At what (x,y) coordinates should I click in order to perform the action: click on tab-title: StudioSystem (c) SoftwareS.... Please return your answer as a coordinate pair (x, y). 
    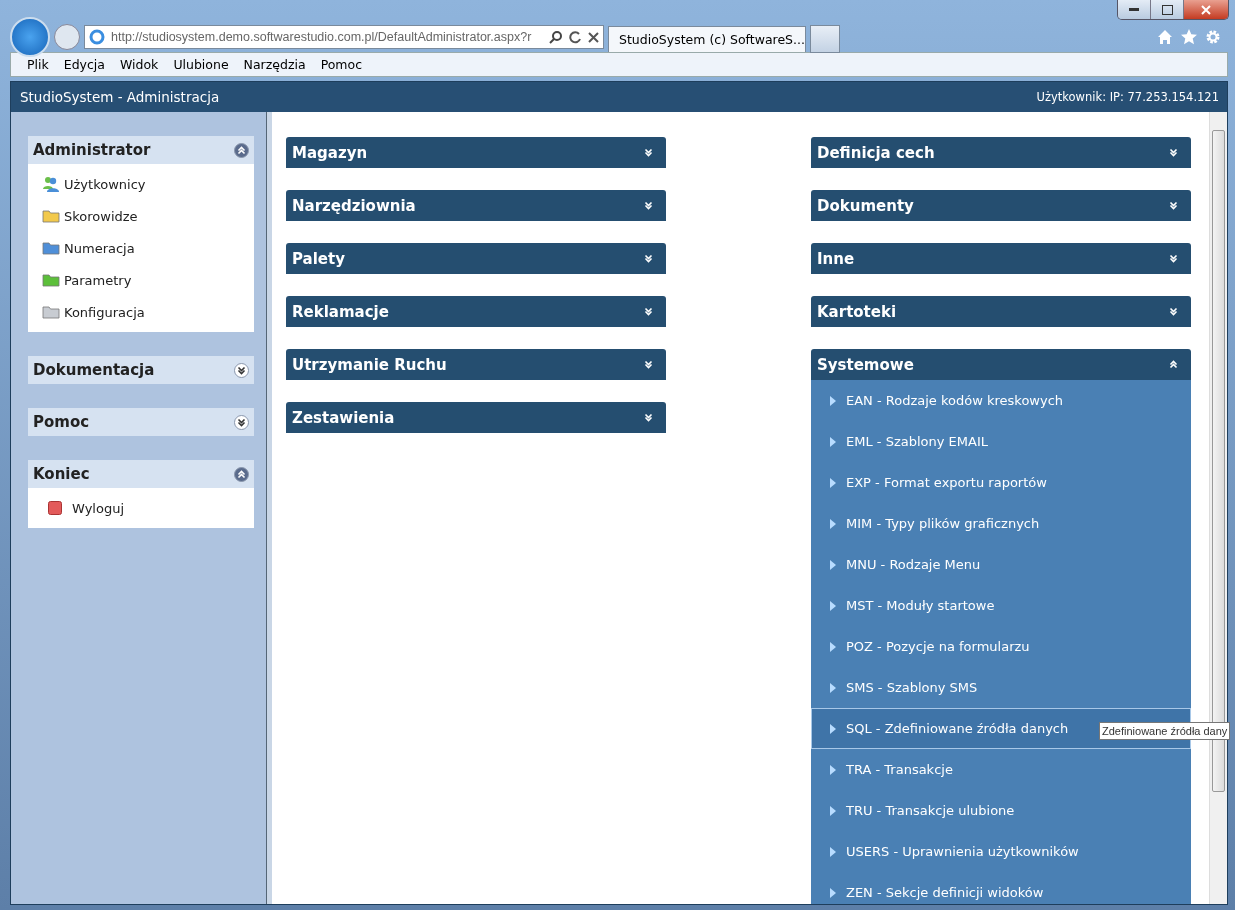
    Looking at the image, I should click on (712, 39).